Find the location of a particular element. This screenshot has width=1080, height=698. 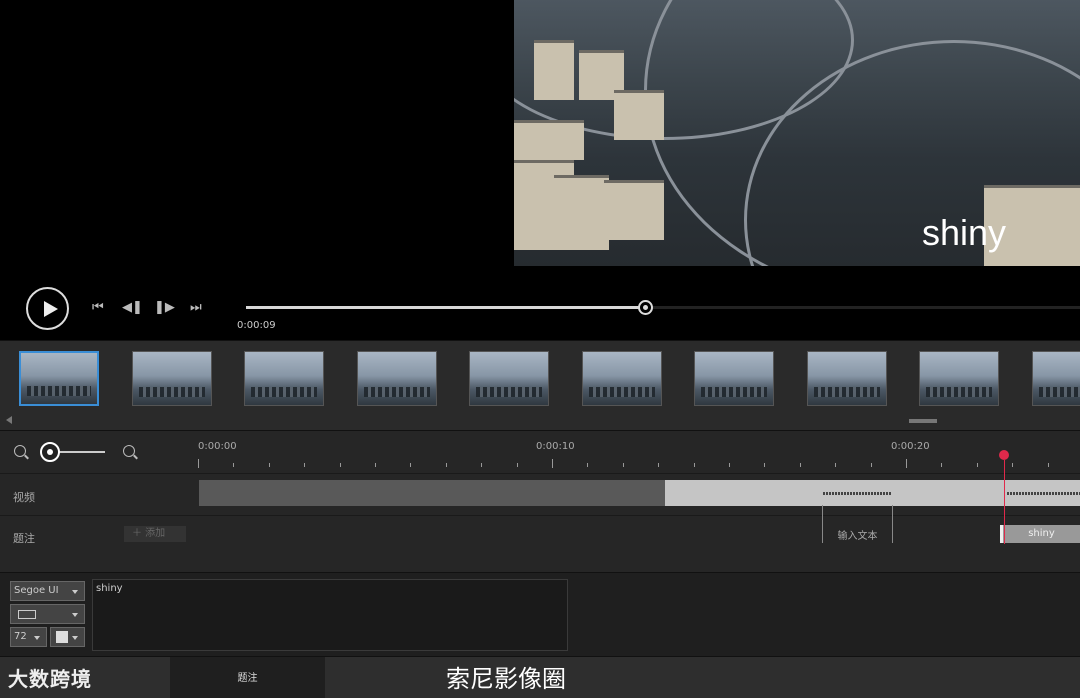

next-frame-icon: ❚▶ is located at coordinates (164, 307).